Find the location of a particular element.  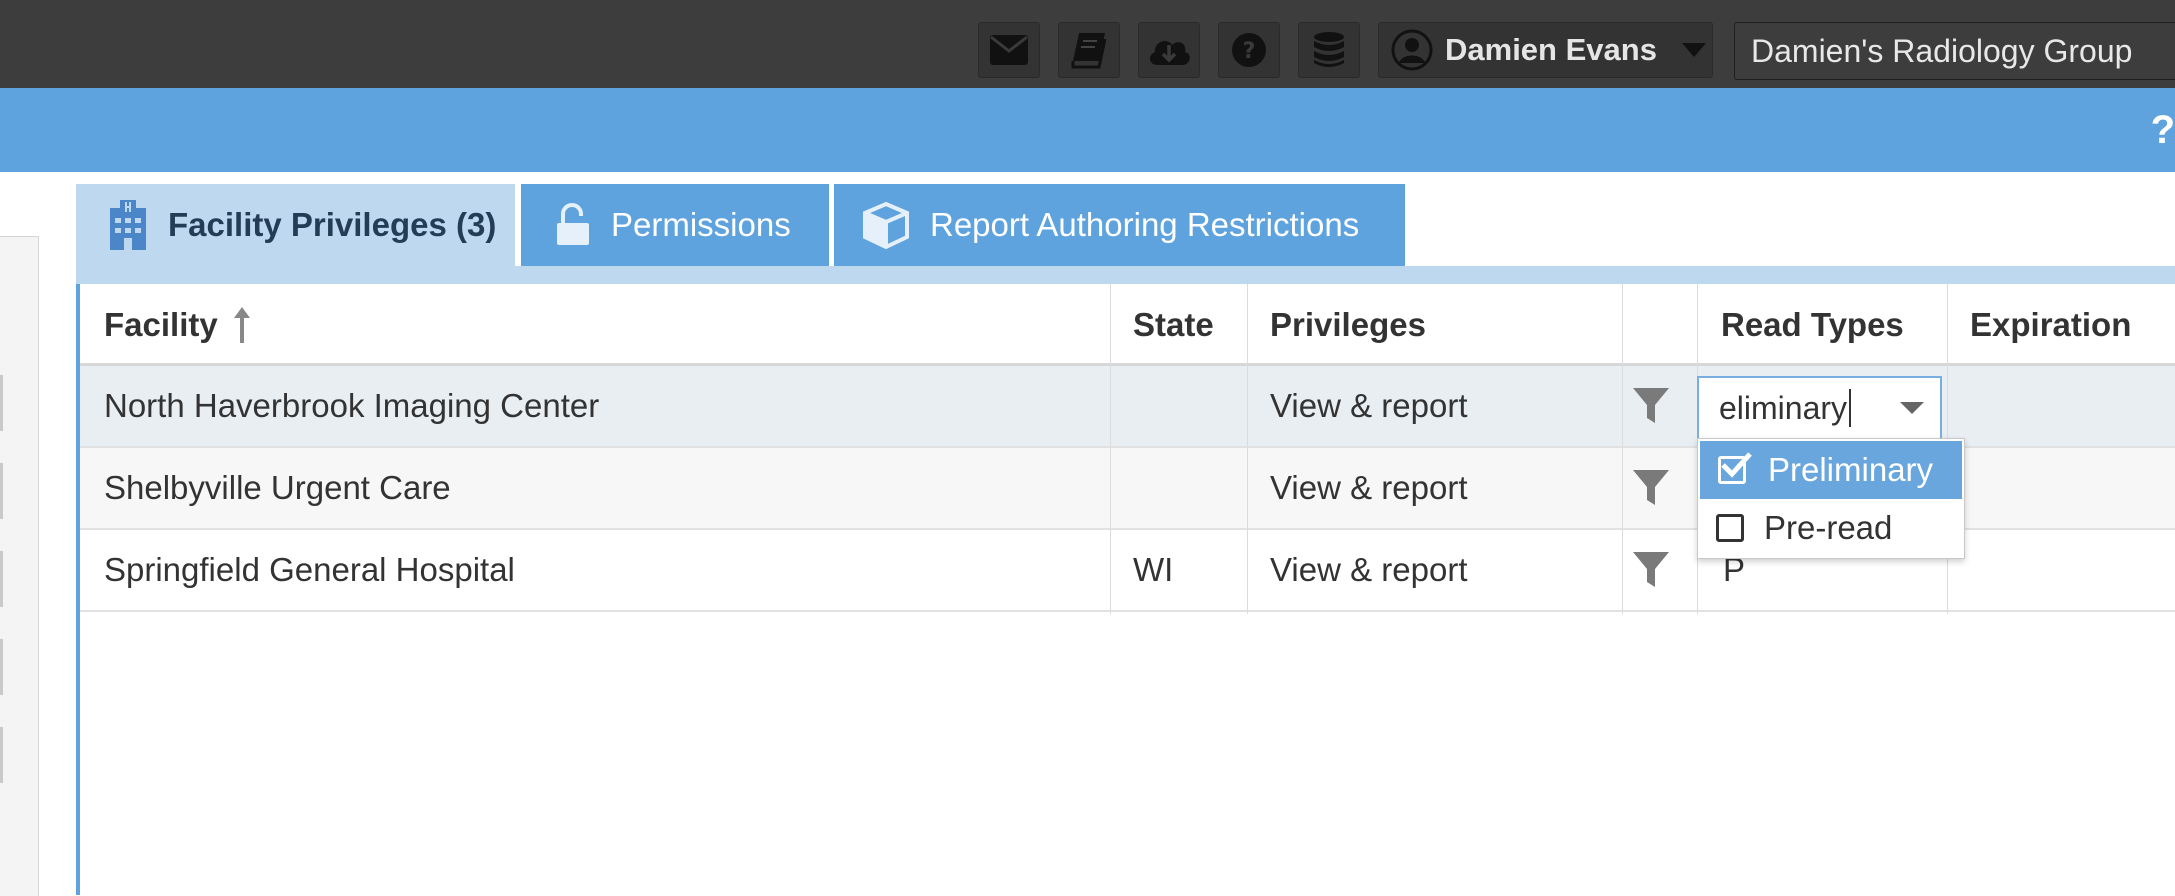

option-pre-read: Pre-read is located at coordinates (1831, 528).